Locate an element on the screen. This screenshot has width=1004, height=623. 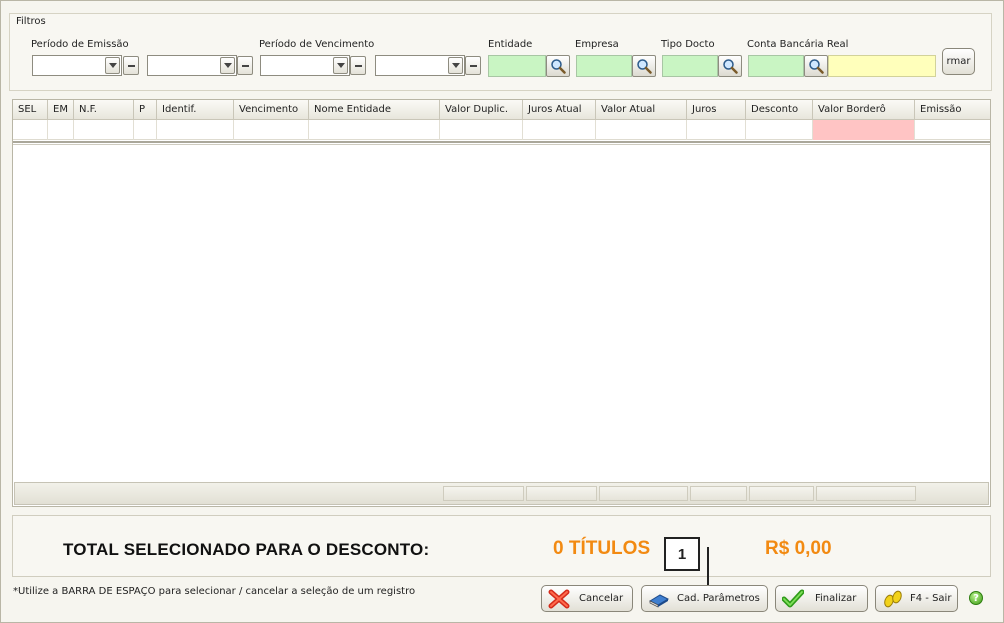
col-p: P is located at coordinates (145, 110).